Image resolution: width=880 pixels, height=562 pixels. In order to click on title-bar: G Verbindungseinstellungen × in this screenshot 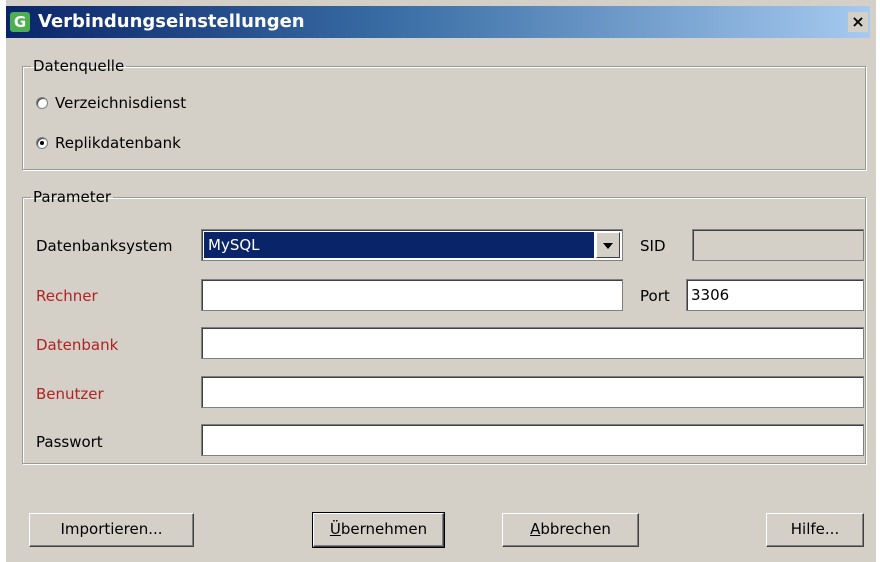, I will do `click(438, 22)`.